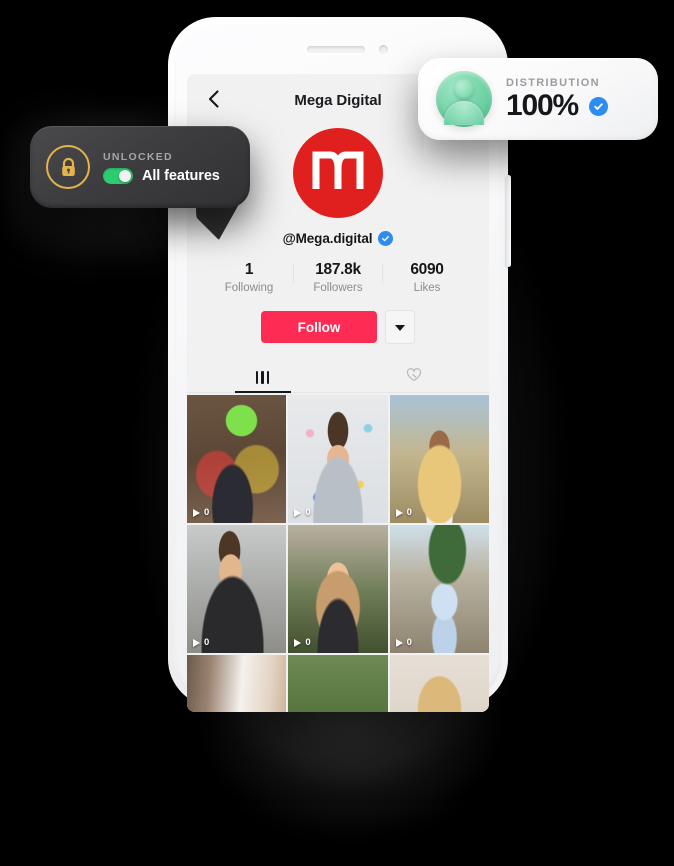 The height and width of the screenshot is (866, 674). Describe the element at coordinates (338, 269) in the screenshot. I see `stat-value: 187.8k` at that location.